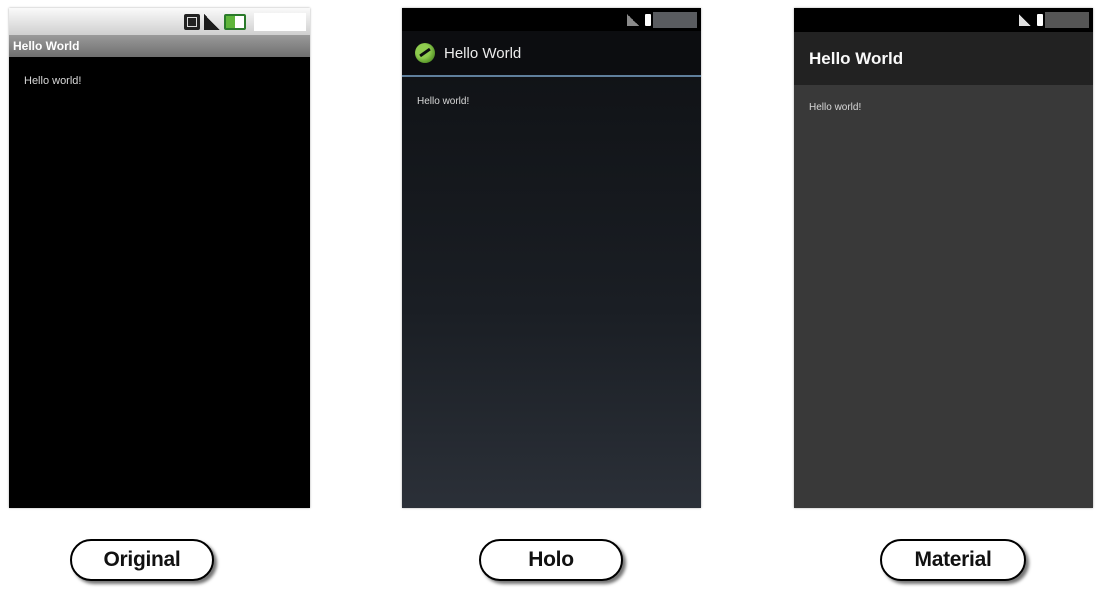 The height and width of the screenshot is (590, 1096). I want to click on 3g-icon, so click(192, 21).